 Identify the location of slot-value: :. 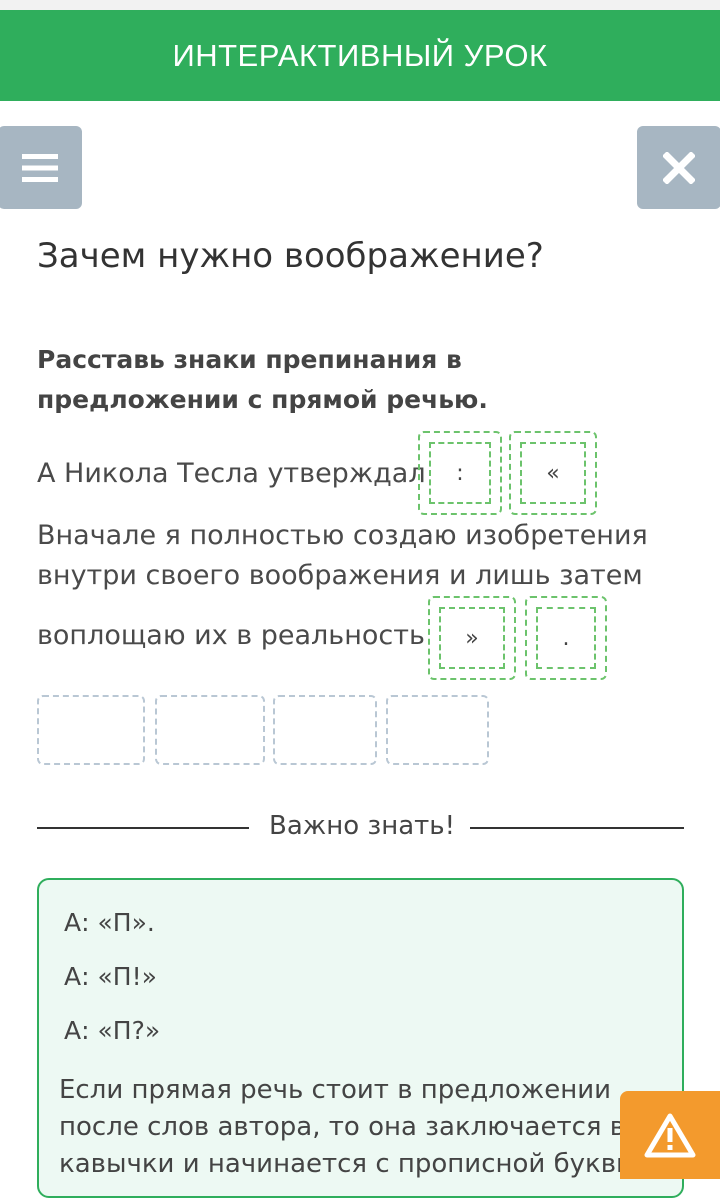
(460, 473).